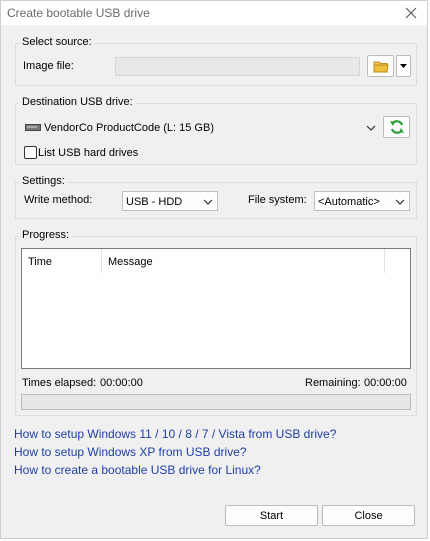 The width and height of the screenshot is (430, 541). I want to click on close-icon, so click(411, 13).